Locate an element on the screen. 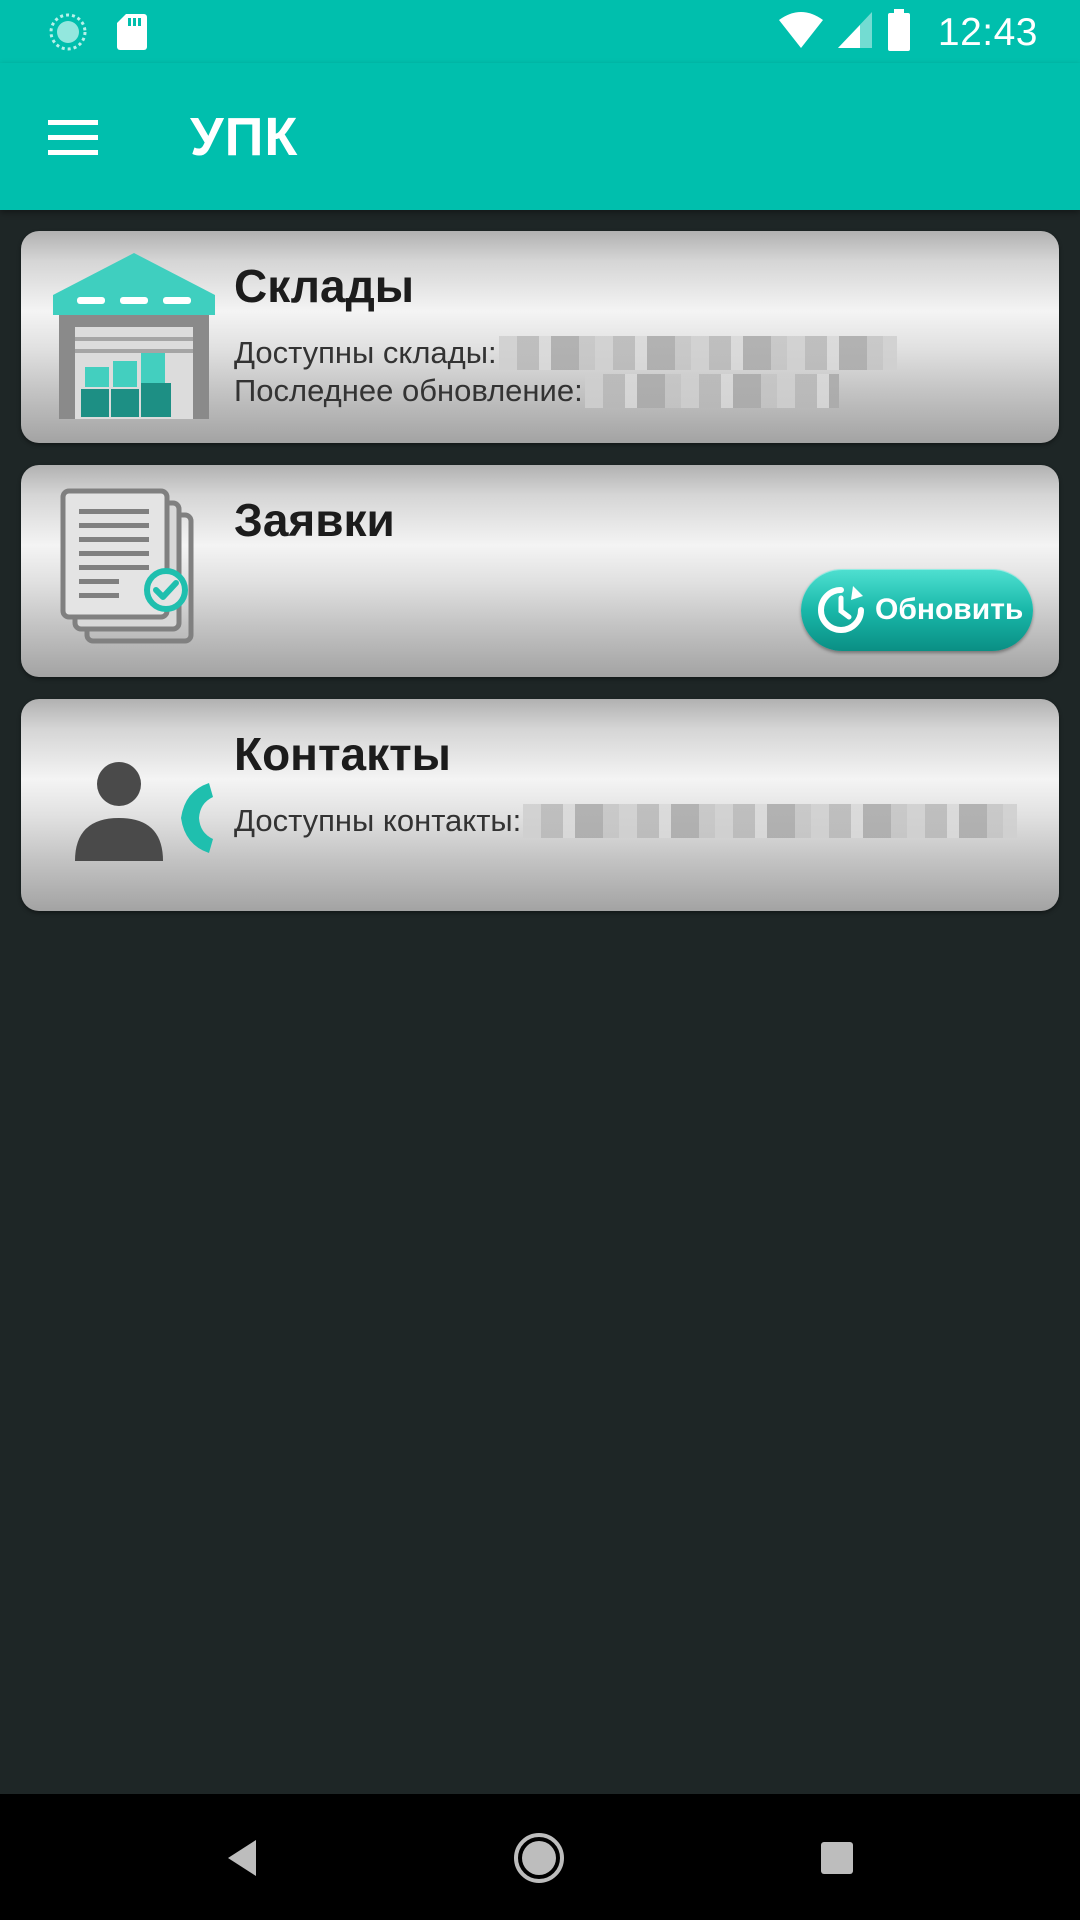 The height and width of the screenshot is (1920, 1080). contacts-title: Контакты is located at coordinates (342, 754).